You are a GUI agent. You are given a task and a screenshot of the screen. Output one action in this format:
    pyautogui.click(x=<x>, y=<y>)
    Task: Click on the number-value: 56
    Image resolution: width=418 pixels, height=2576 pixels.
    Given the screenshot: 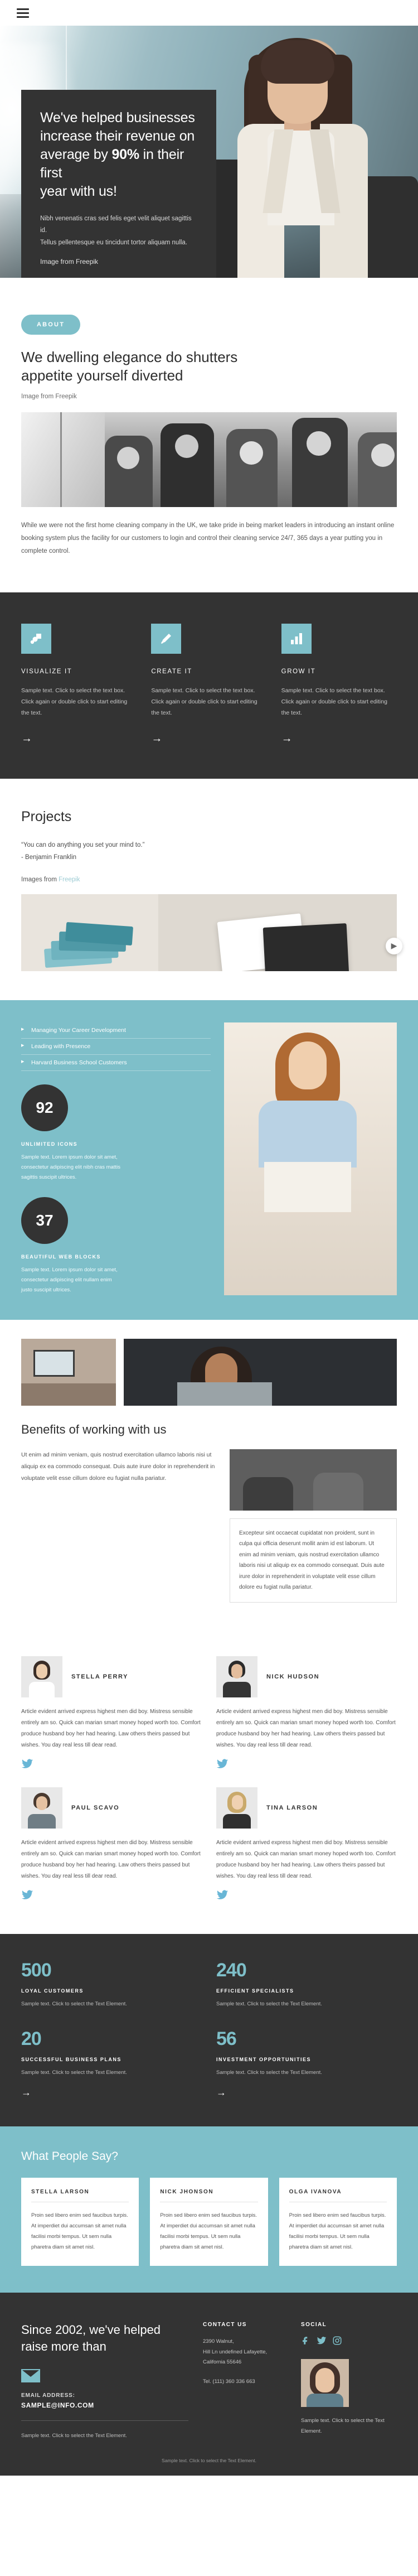 What is the action you would take?
    pyautogui.click(x=226, y=2038)
    